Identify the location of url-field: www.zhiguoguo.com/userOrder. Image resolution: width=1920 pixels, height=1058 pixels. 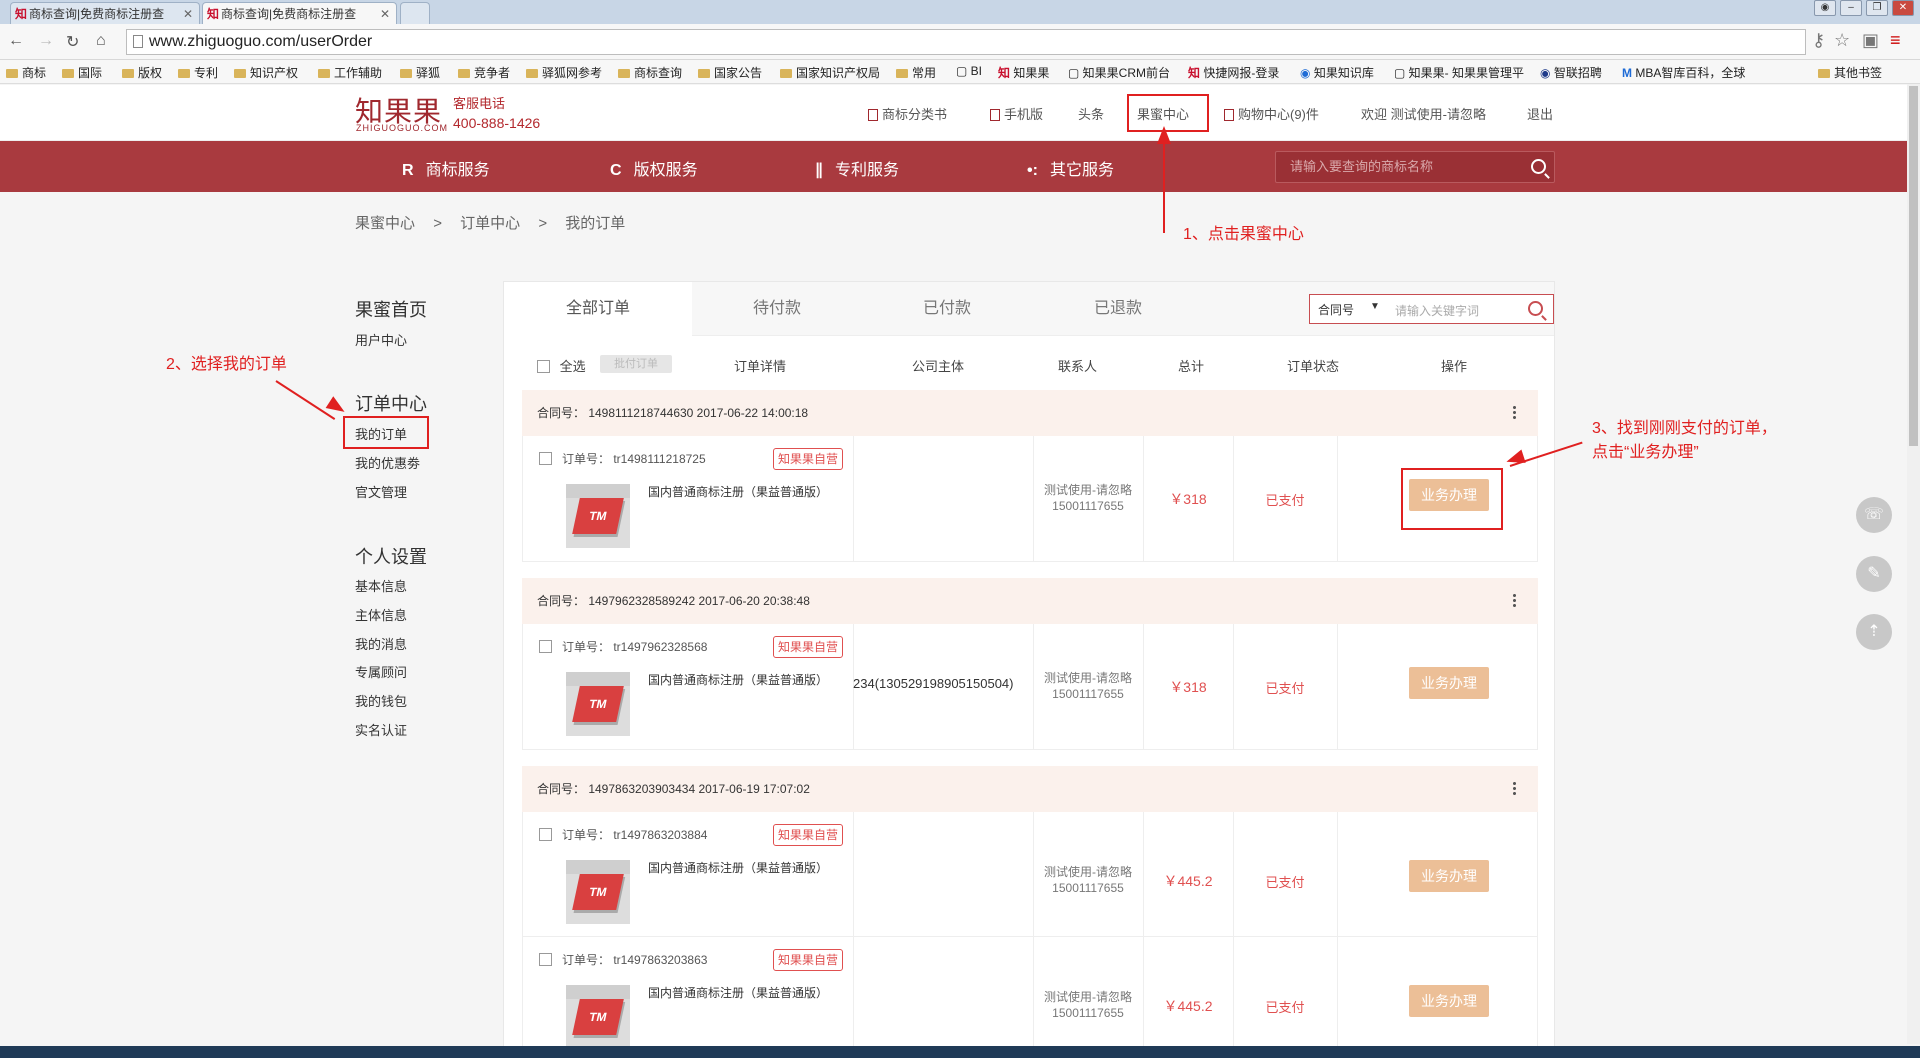
(966, 42).